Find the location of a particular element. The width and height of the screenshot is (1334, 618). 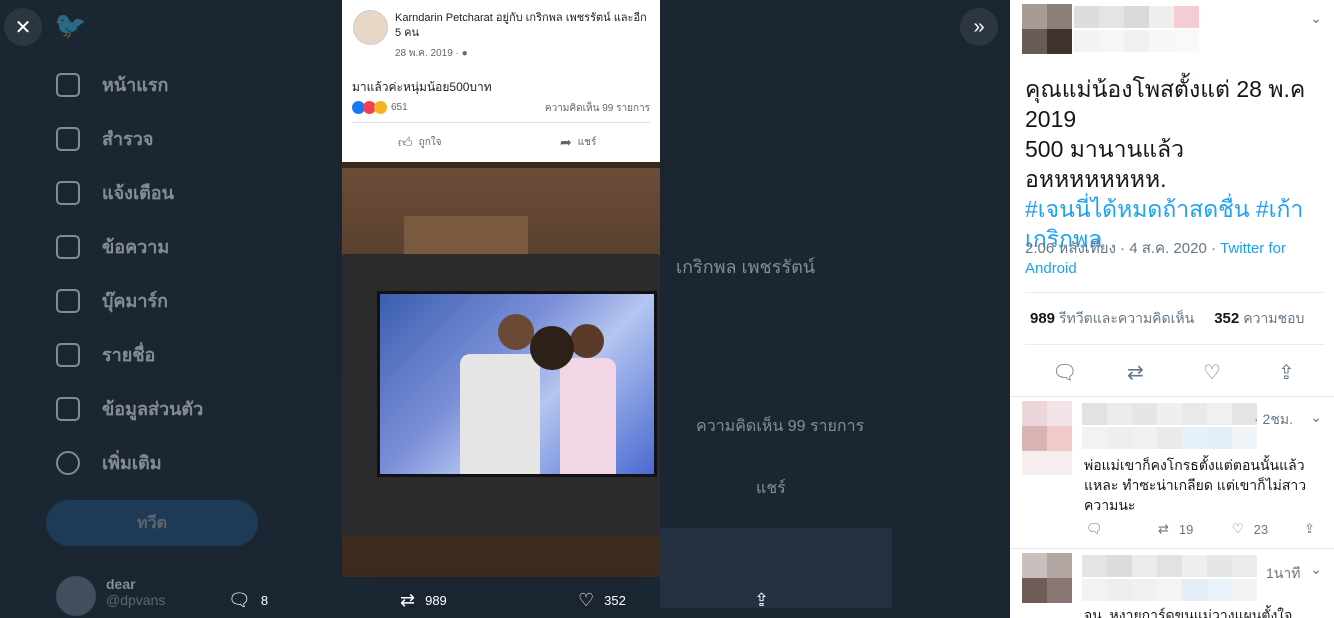

fb-reactions: 651 is located at coordinates (380, 107).